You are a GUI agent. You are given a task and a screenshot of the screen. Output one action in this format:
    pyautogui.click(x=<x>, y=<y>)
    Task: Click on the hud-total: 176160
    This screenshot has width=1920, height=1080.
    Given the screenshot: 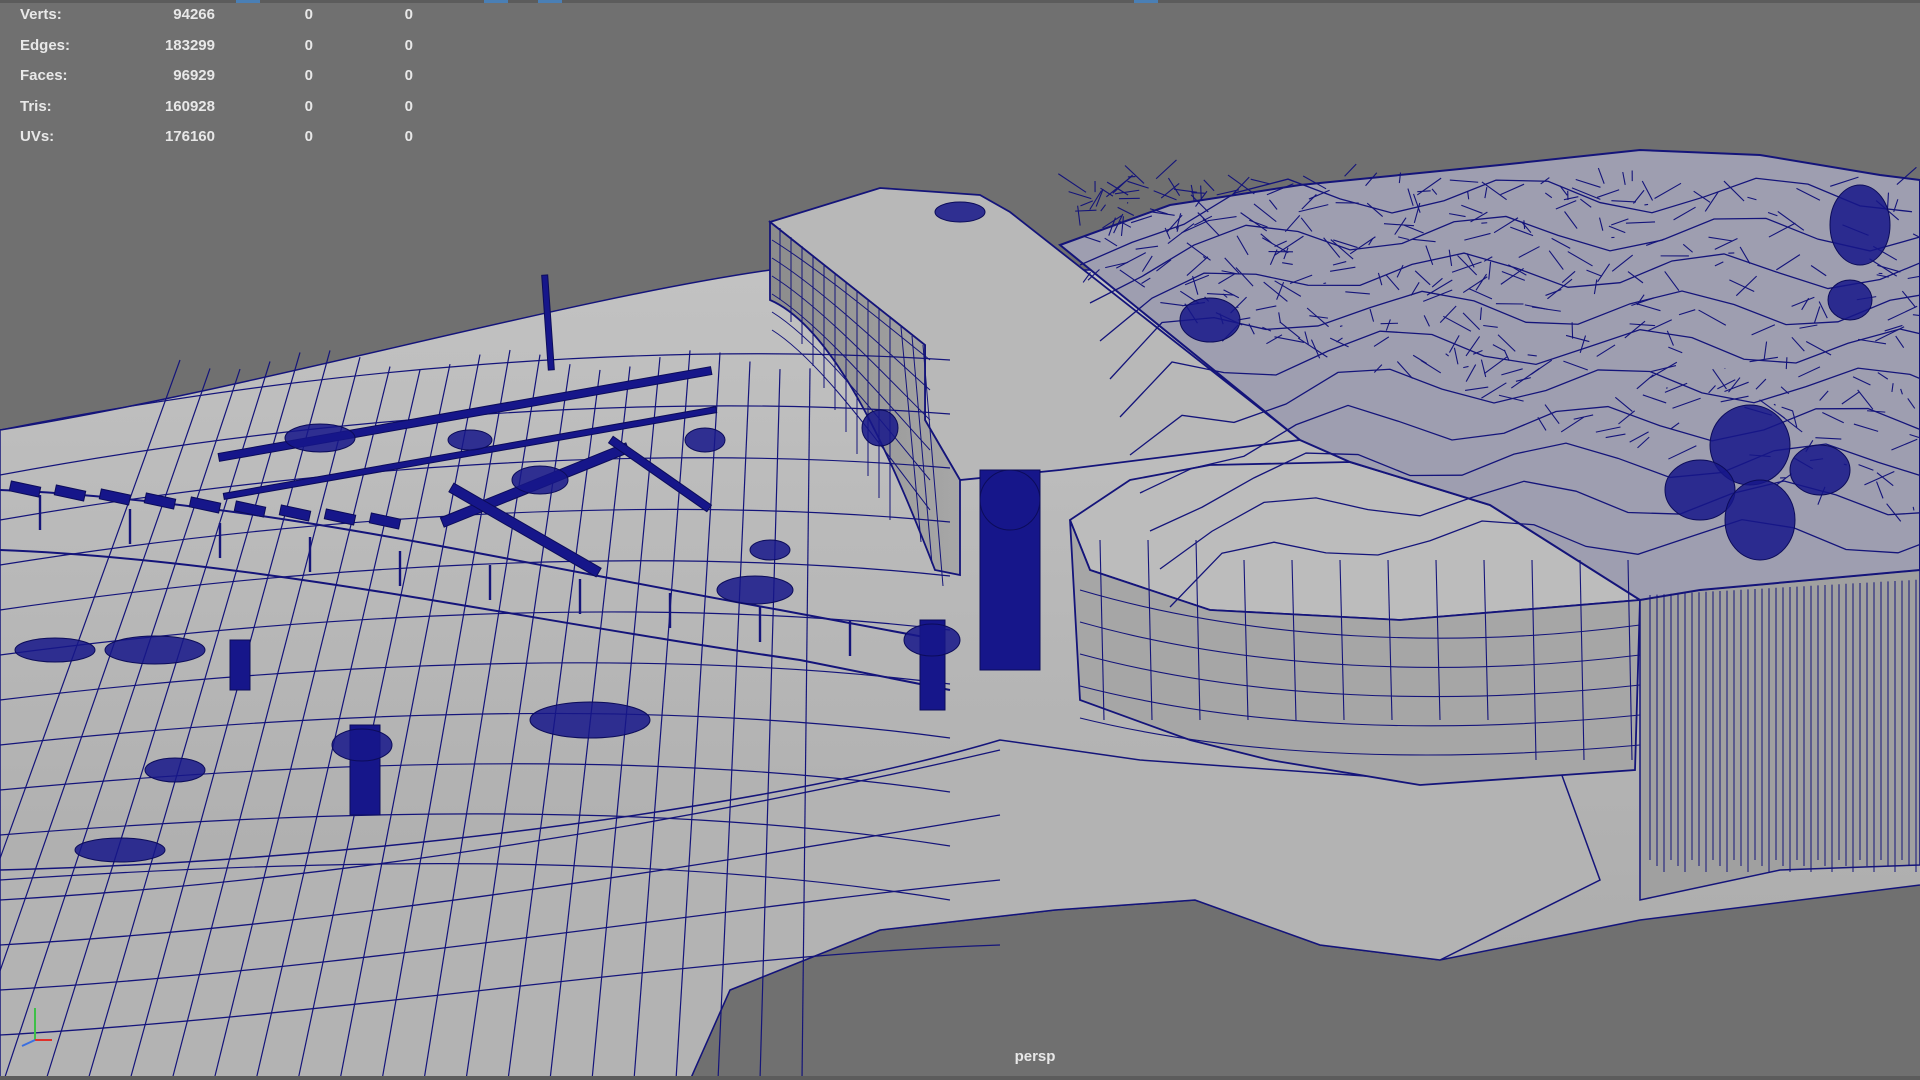 What is the action you would take?
    pyautogui.click(x=189, y=136)
    